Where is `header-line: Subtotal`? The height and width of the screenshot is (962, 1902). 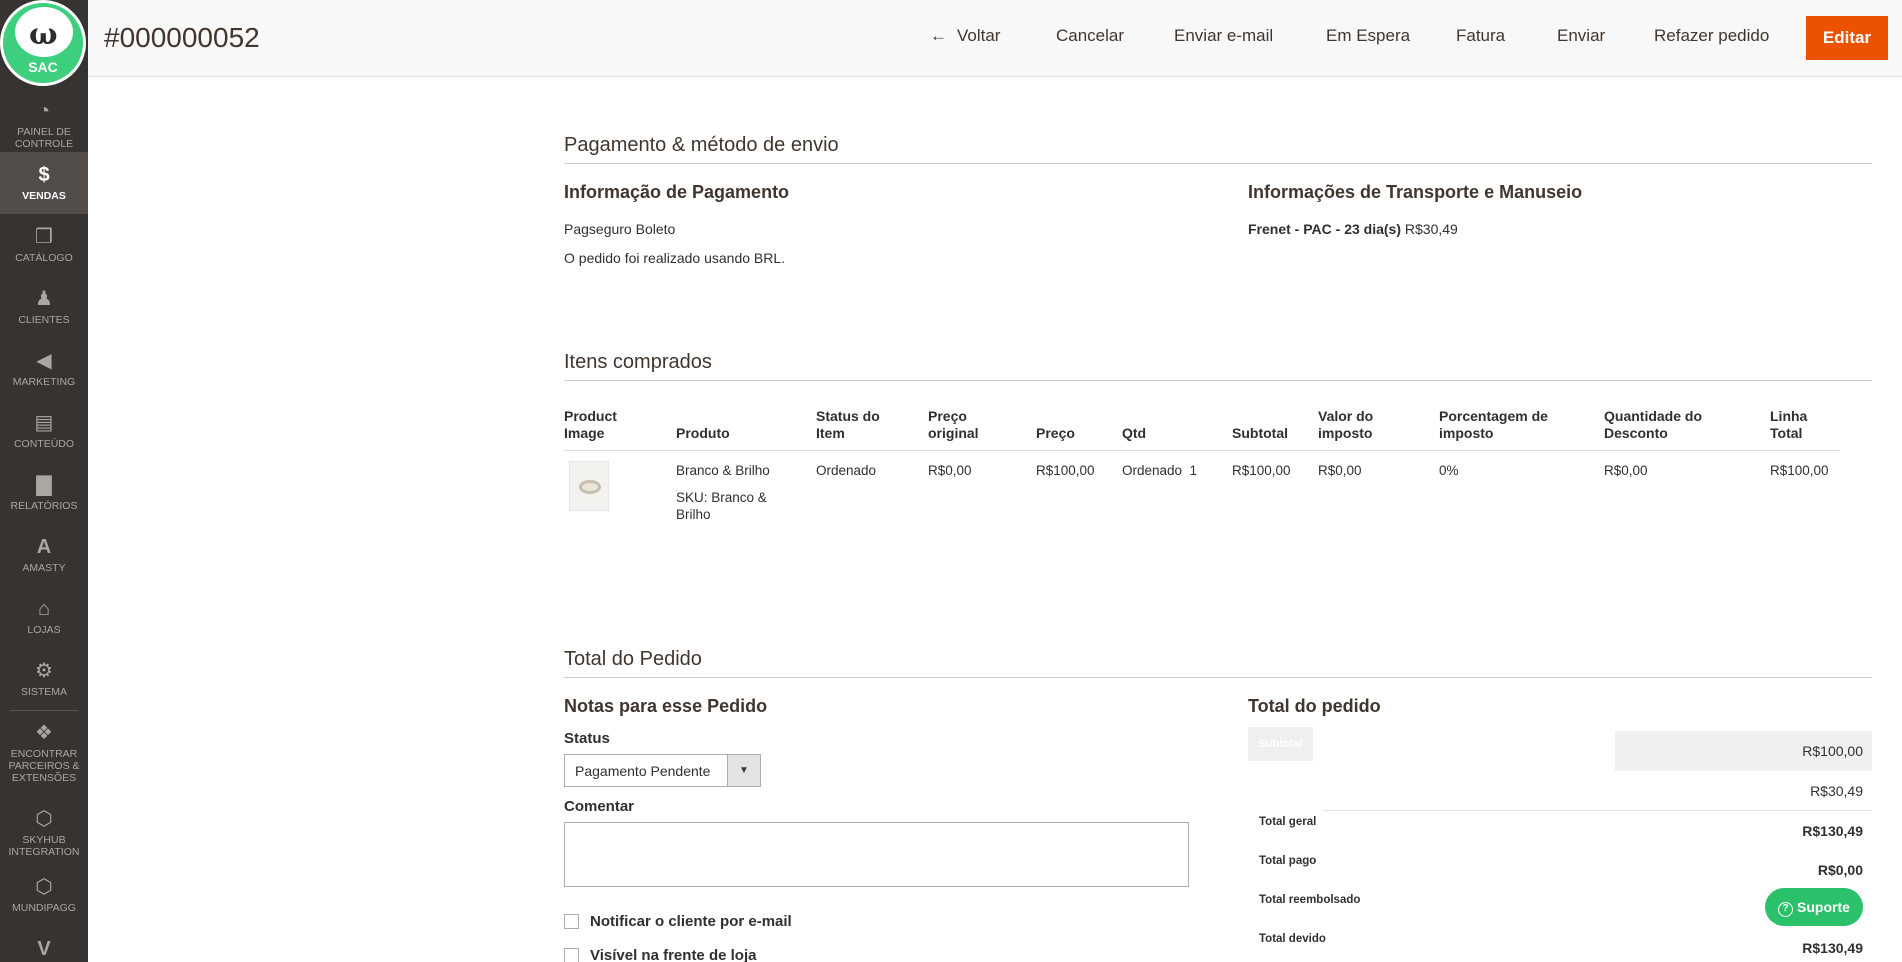 header-line: Subtotal is located at coordinates (1260, 433).